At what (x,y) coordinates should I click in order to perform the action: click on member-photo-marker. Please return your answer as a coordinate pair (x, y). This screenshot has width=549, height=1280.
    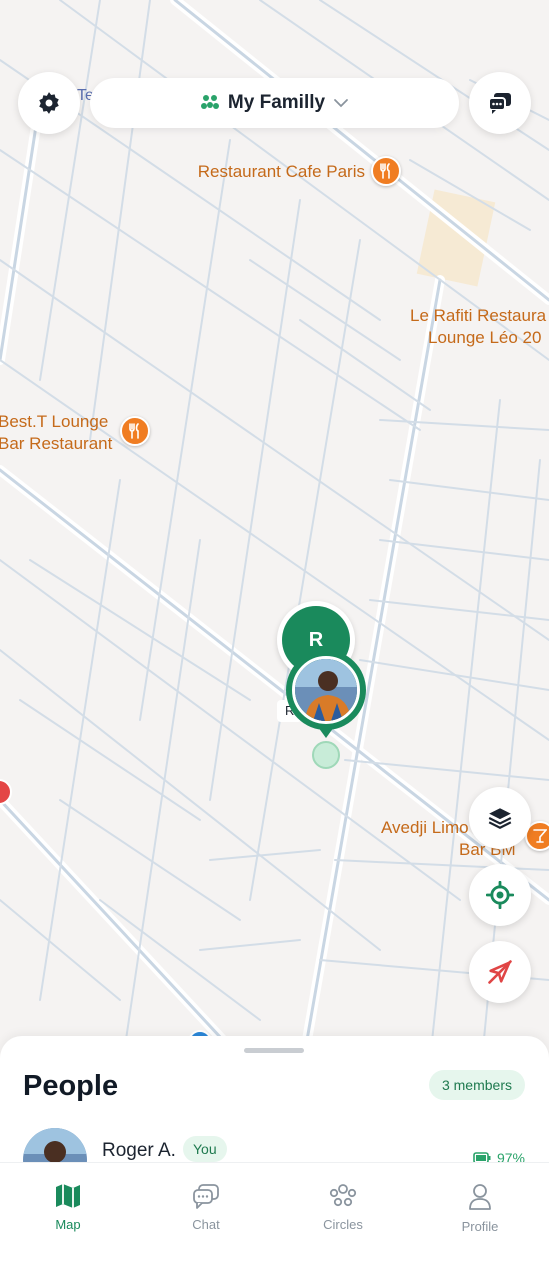
    Looking at the image, I should click on (326, 690).